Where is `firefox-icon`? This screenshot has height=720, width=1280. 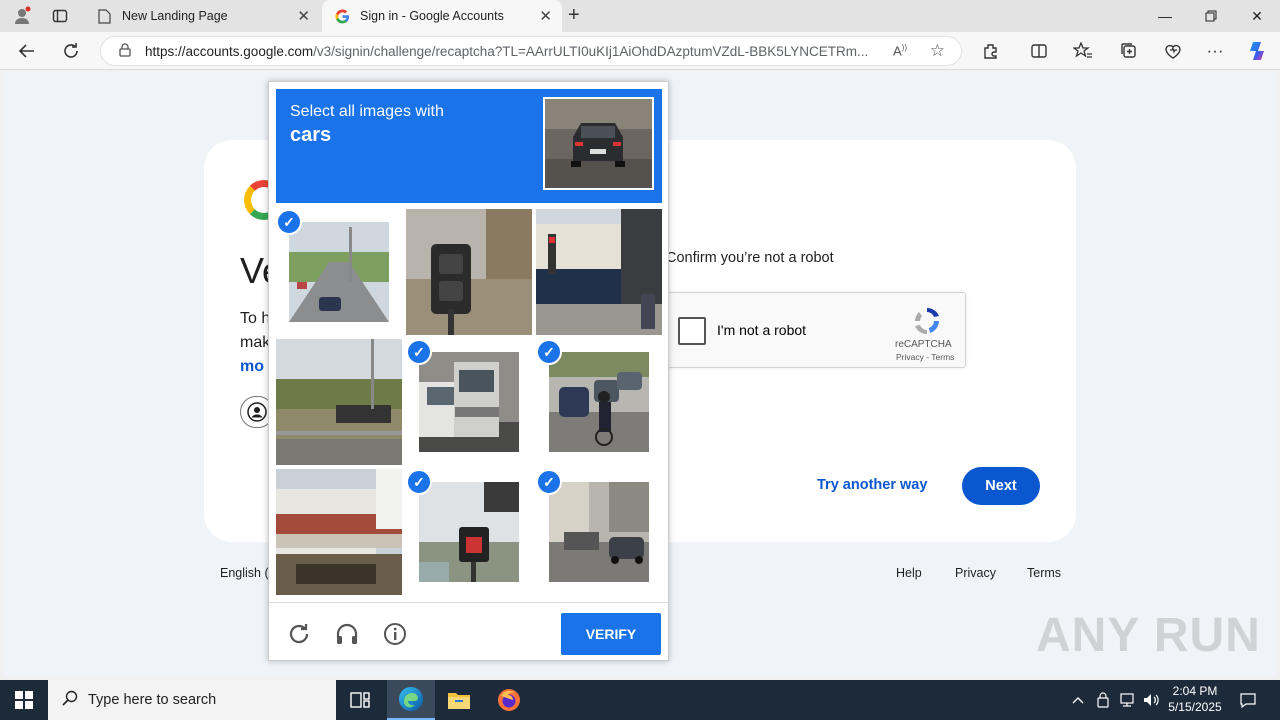
firefox-icon is located at coordinates (509, 700).